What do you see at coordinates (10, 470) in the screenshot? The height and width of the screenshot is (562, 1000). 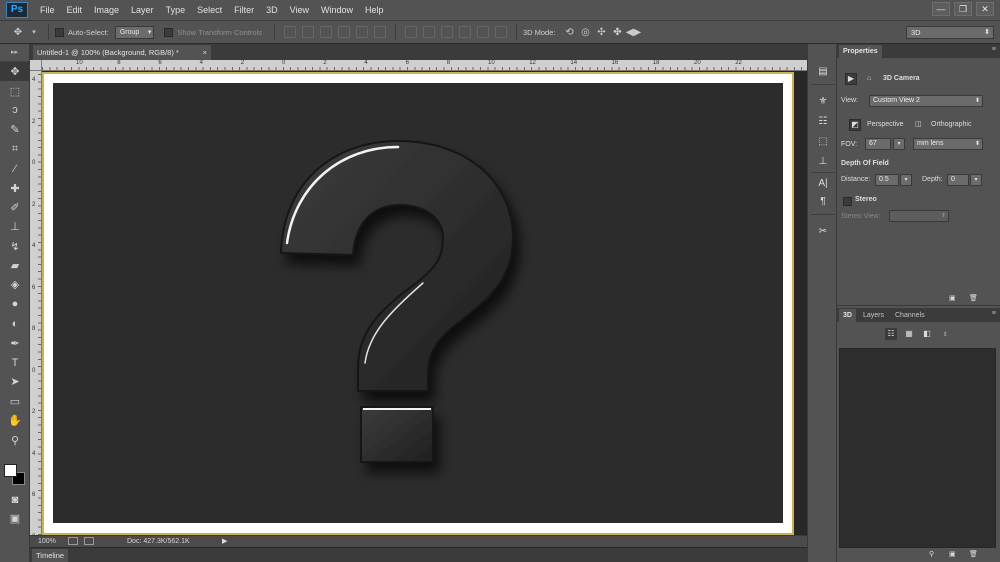 I see `foreground-color-swatch` at bounding box center [10, 470].